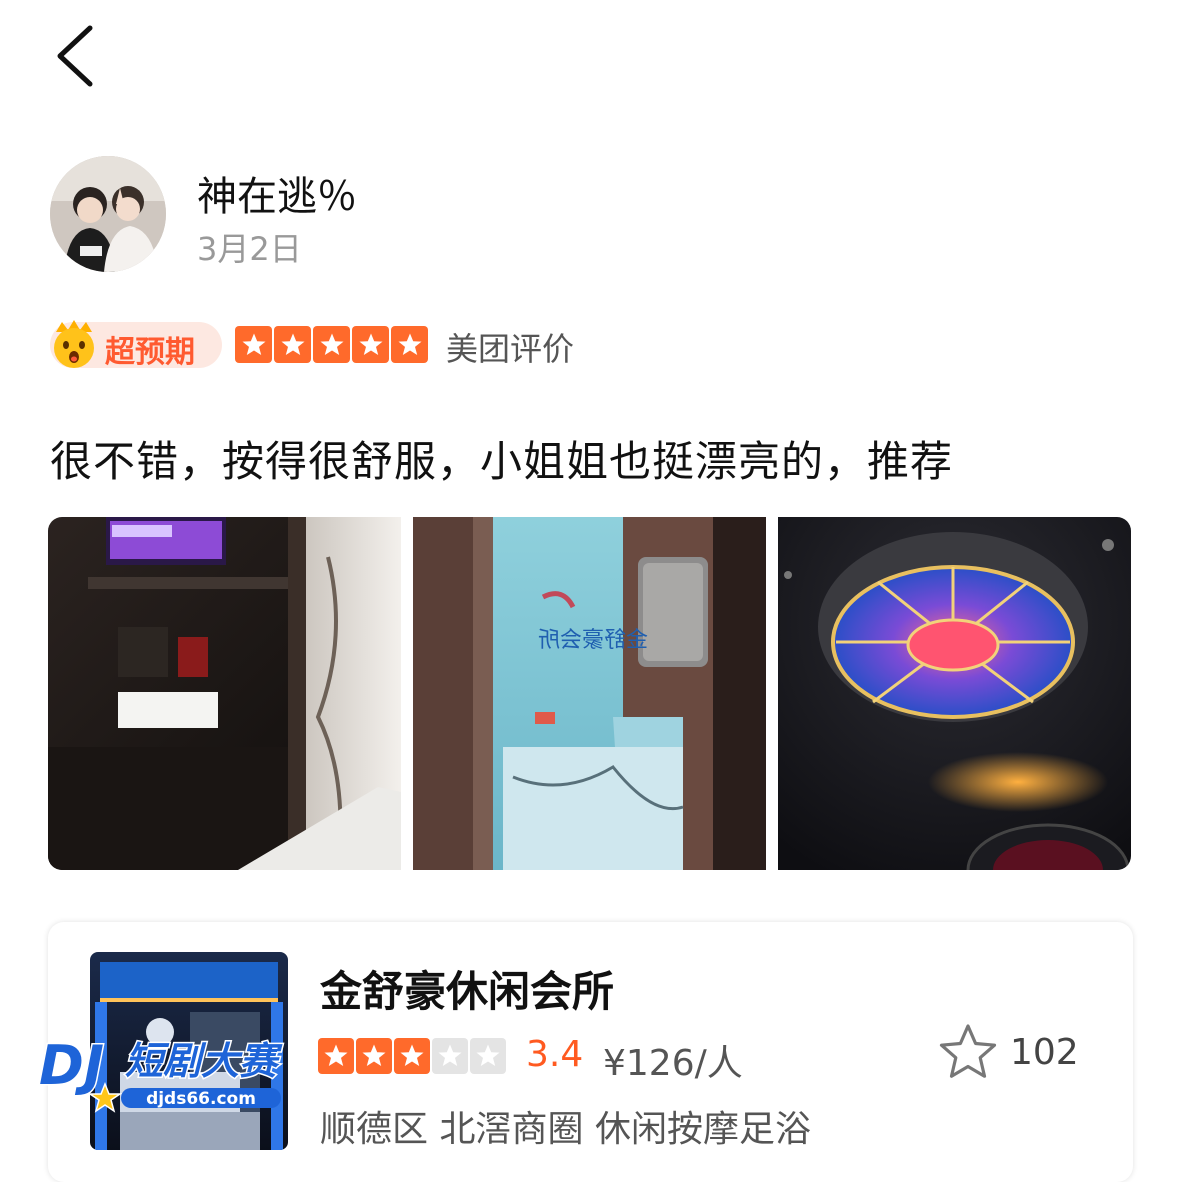 This screenshot has width=1179, height=1182. I want to click on shop-price: ¥126/人, so click(673, 1063).